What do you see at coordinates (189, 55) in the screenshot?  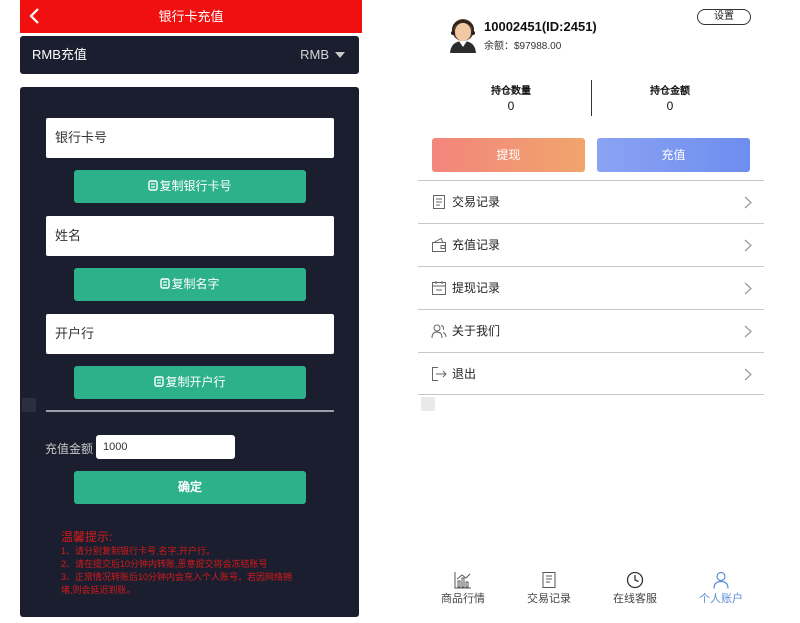 I see `recharge-method-select: RMB充值 RMB` at bounding box center [189, 55].